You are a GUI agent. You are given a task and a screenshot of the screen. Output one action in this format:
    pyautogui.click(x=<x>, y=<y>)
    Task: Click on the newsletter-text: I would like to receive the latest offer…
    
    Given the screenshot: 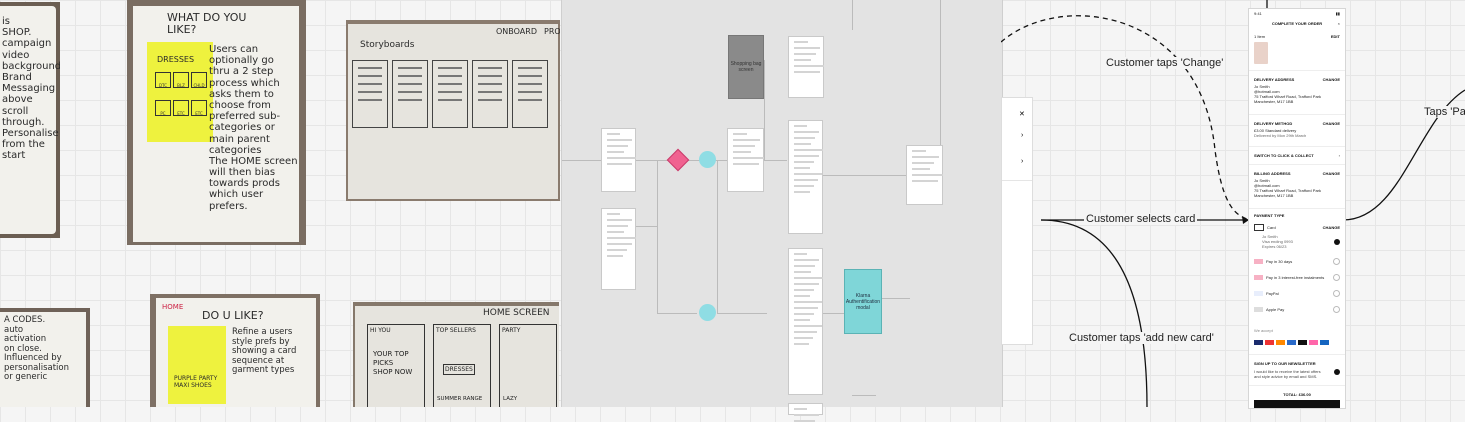 What is the action you would take?
    pyautogui.click(x=1287, y=374)
    